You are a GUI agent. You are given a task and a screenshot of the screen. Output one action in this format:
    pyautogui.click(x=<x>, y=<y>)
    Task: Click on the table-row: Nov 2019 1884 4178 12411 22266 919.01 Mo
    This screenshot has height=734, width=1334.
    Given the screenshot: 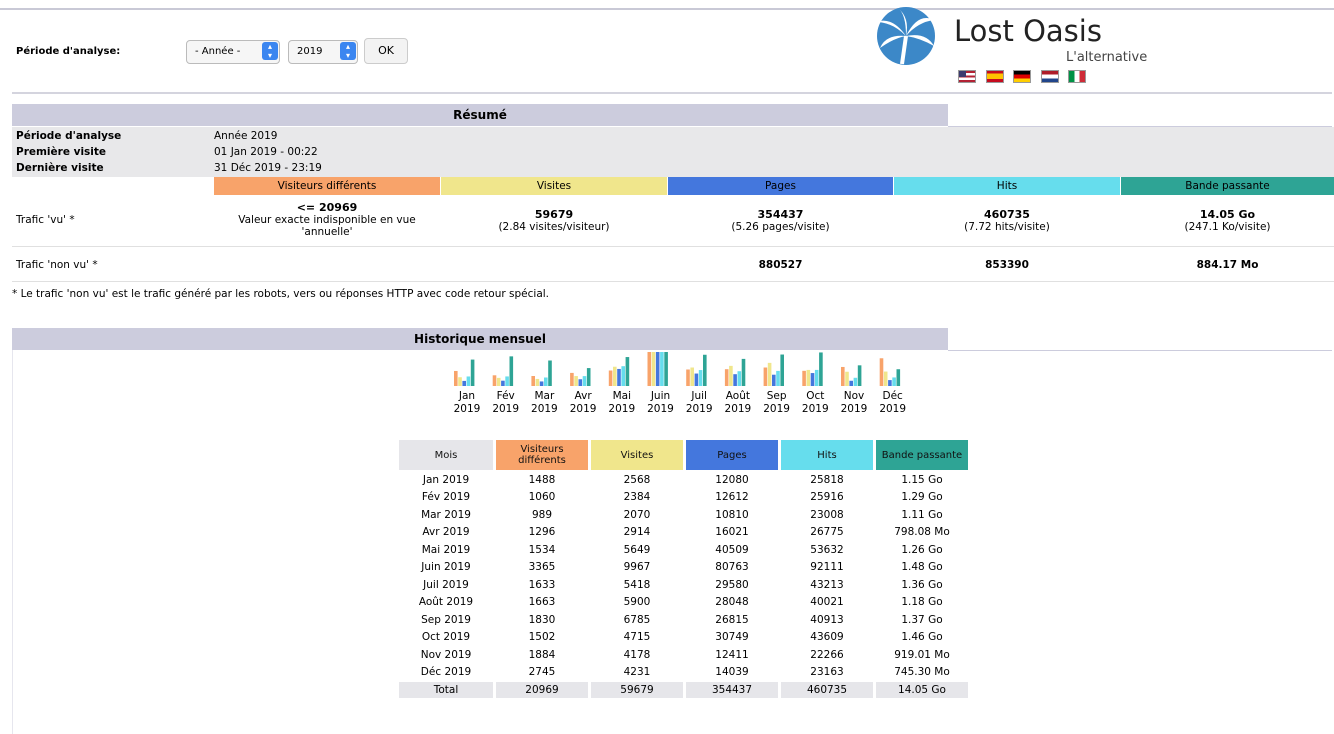 What is the action you would take?
    pyautogui.click(x=683, y=655)
    